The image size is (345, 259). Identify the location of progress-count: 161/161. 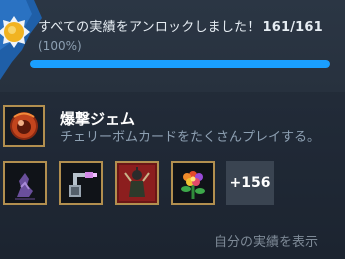
(292, 27).